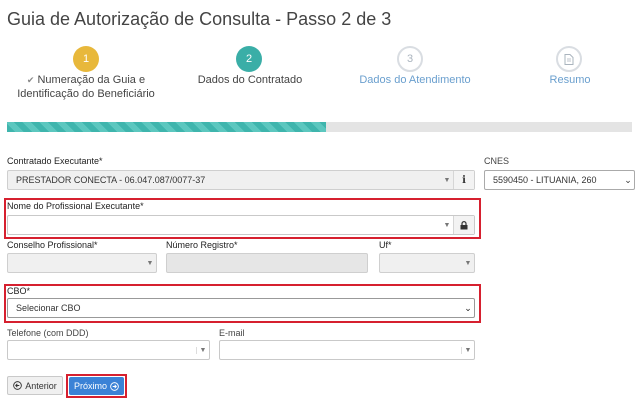  Describe the element at coordinates (96, 386) in the screenshot. I see `proximo-button: Próximo` at that location.